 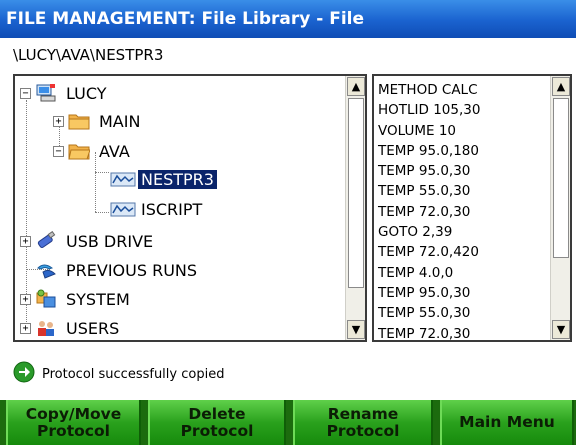 I want to click on tree-item-ava: − AVA, so click(x=93, y=151).